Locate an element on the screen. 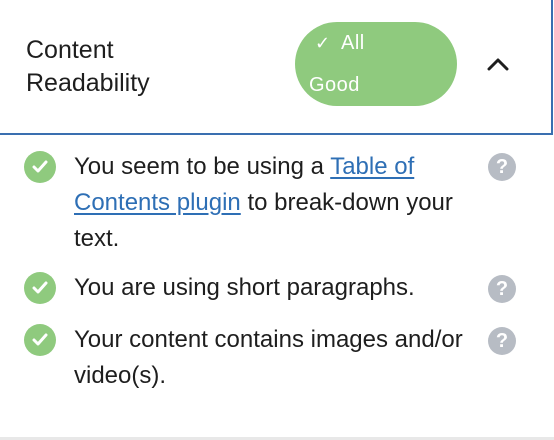 The height and width of the screenshot is (440, 554). chevron-up-icon is located at coordinates (498, 64).